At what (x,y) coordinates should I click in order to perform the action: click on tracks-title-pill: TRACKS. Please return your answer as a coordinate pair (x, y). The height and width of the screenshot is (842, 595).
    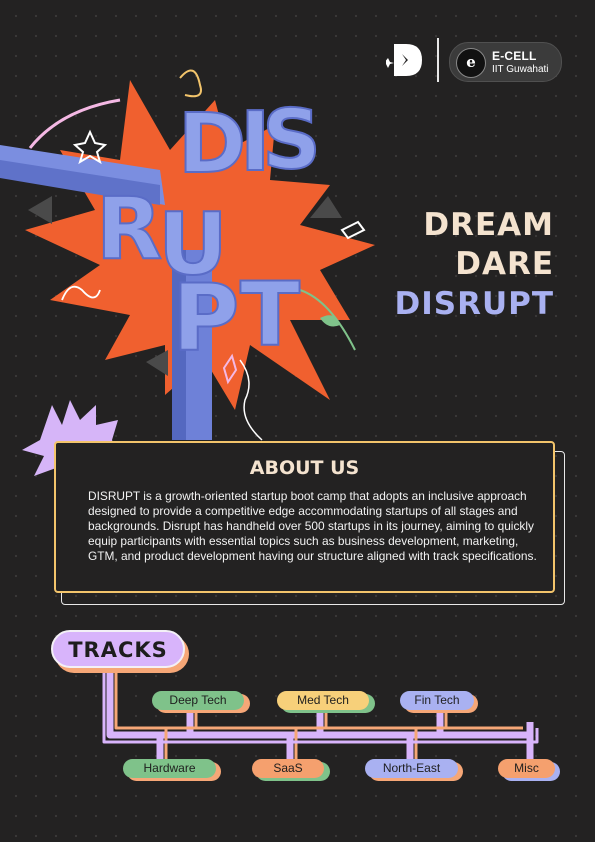
    Looking at the image, I should click on (118, 649).